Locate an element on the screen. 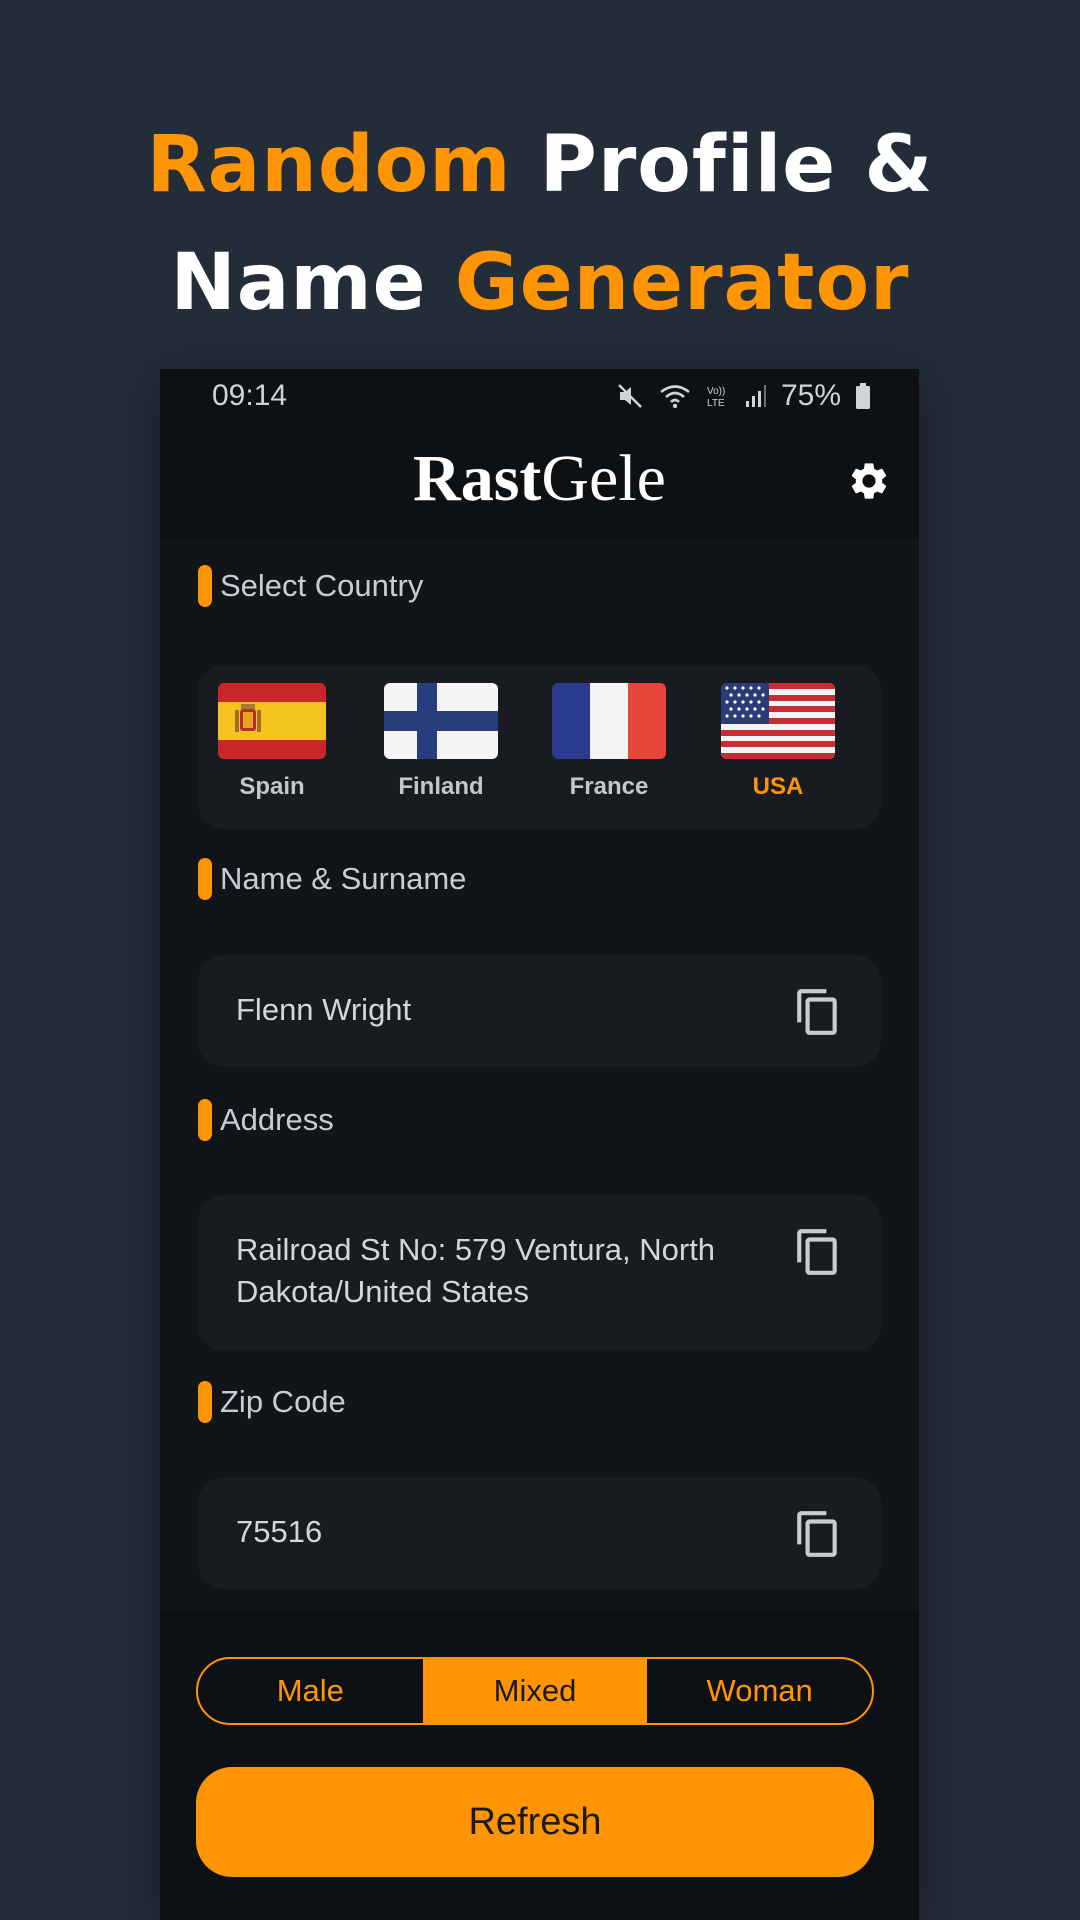 The width and height of the screenshot is (1080, 1920). select-country-label: Select Country is located at coordinates (310, 586).